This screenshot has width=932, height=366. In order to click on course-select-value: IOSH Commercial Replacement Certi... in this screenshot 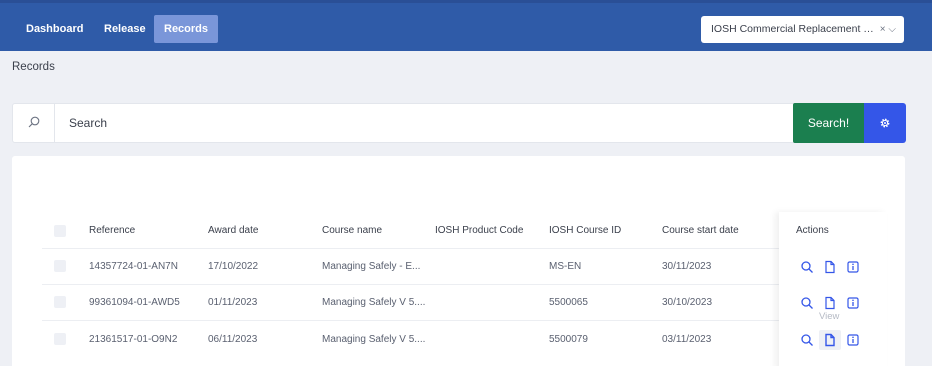, I will do `click(795, 29)`.